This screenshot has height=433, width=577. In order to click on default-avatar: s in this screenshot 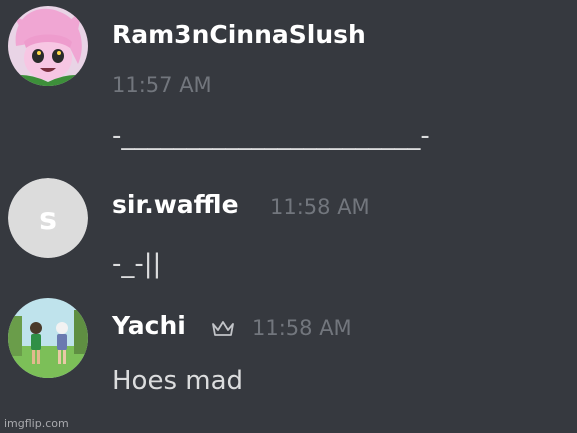, I will do `click(48, 218)`.